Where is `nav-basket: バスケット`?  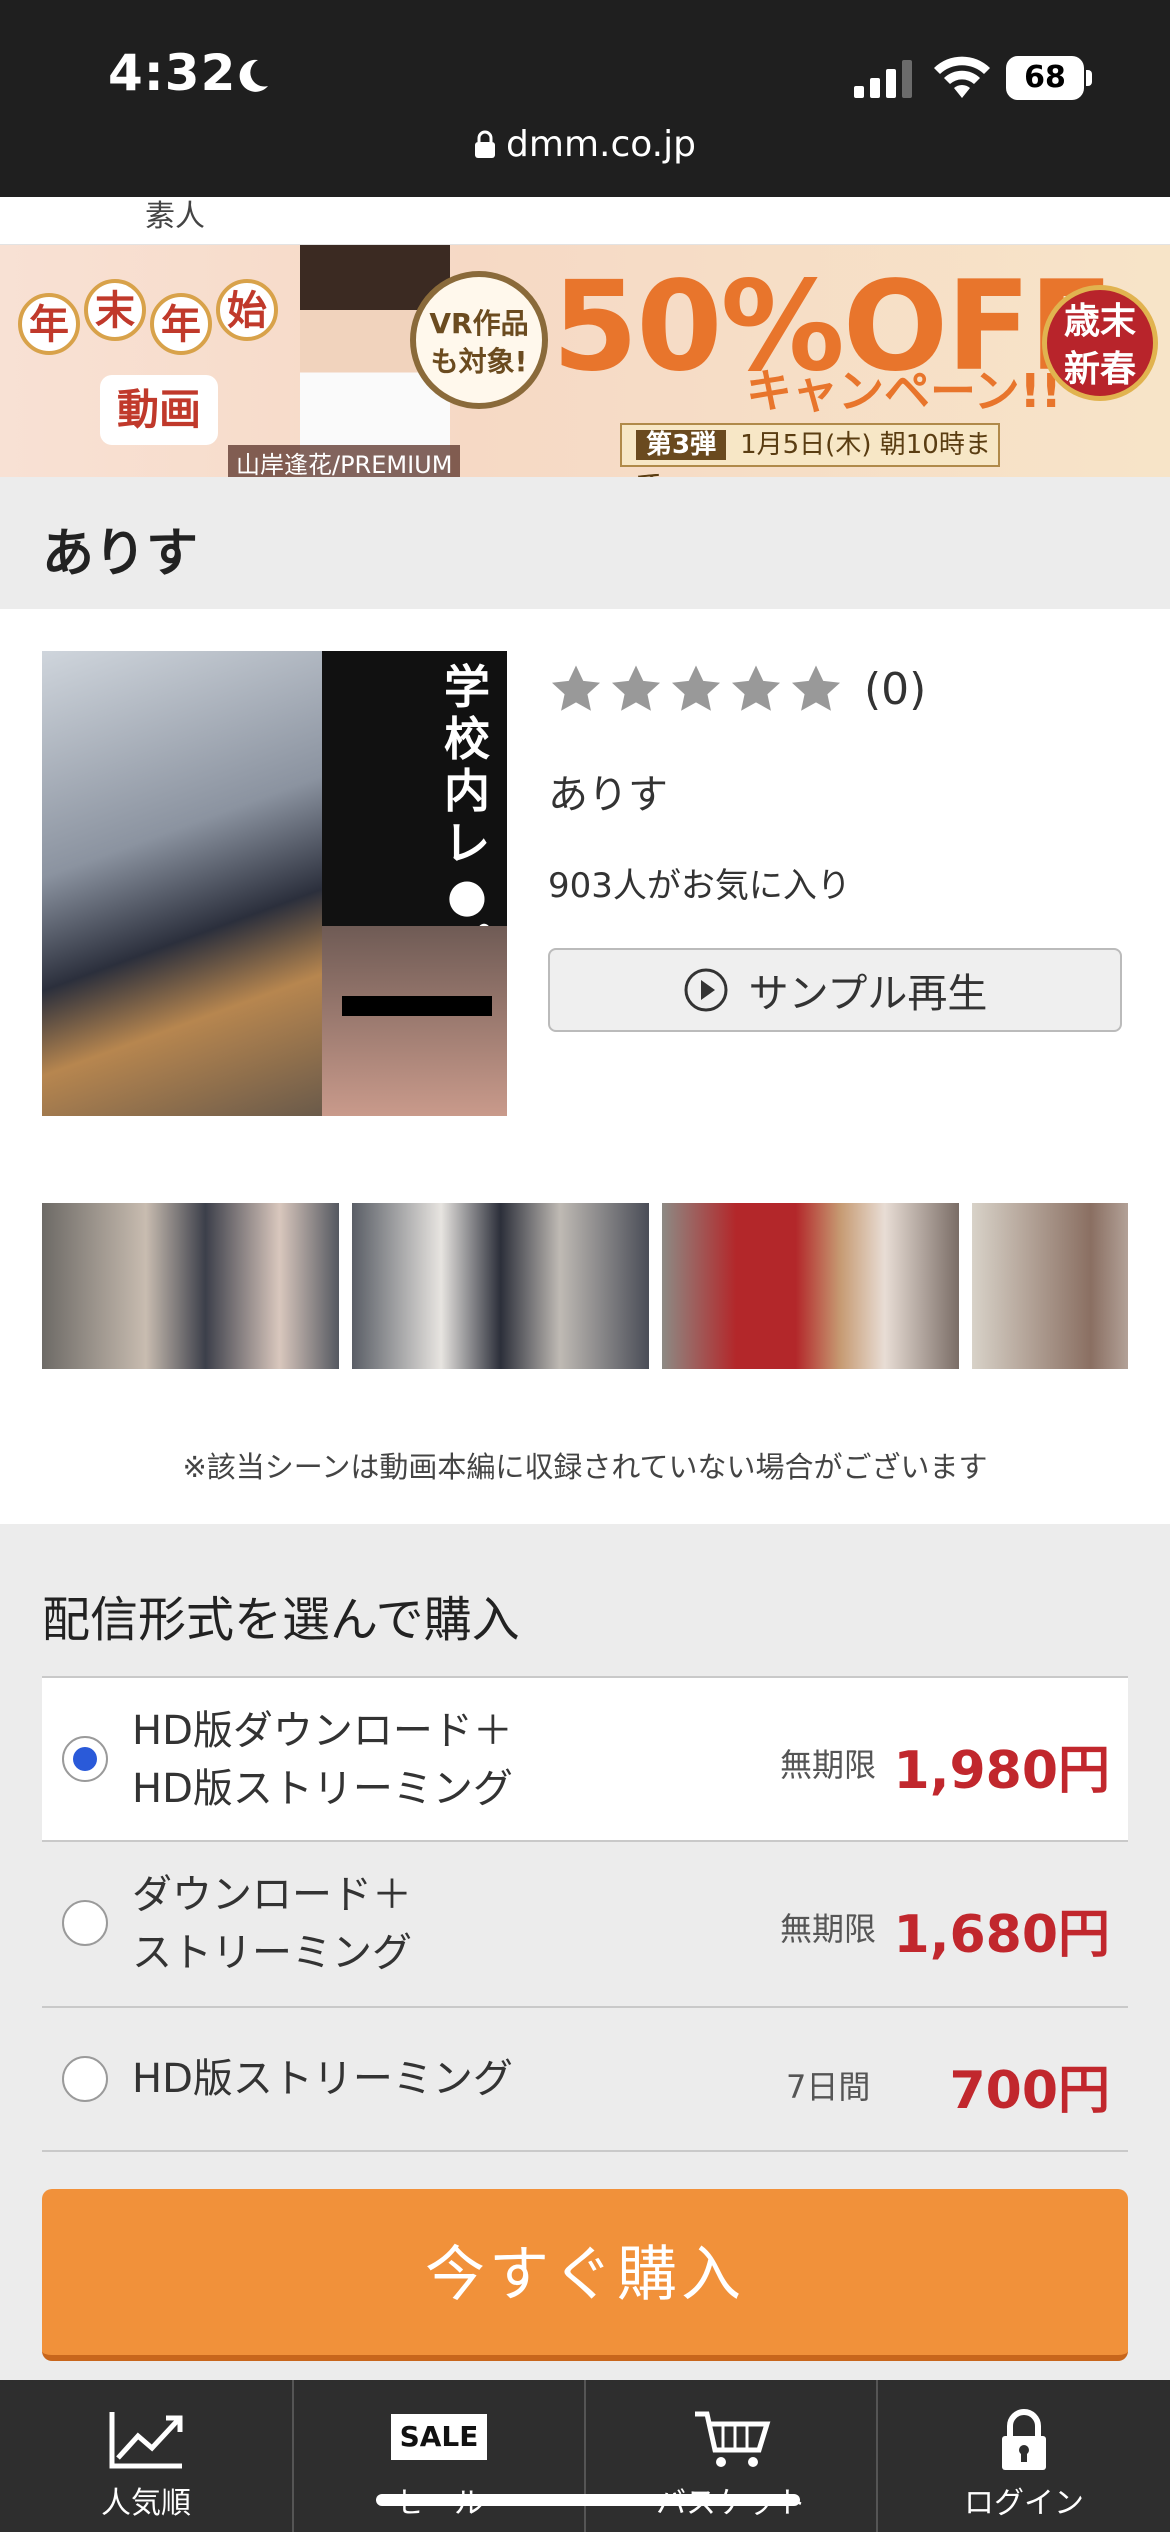 nav-basket: バスケット is located at coordinates (730, 2456).